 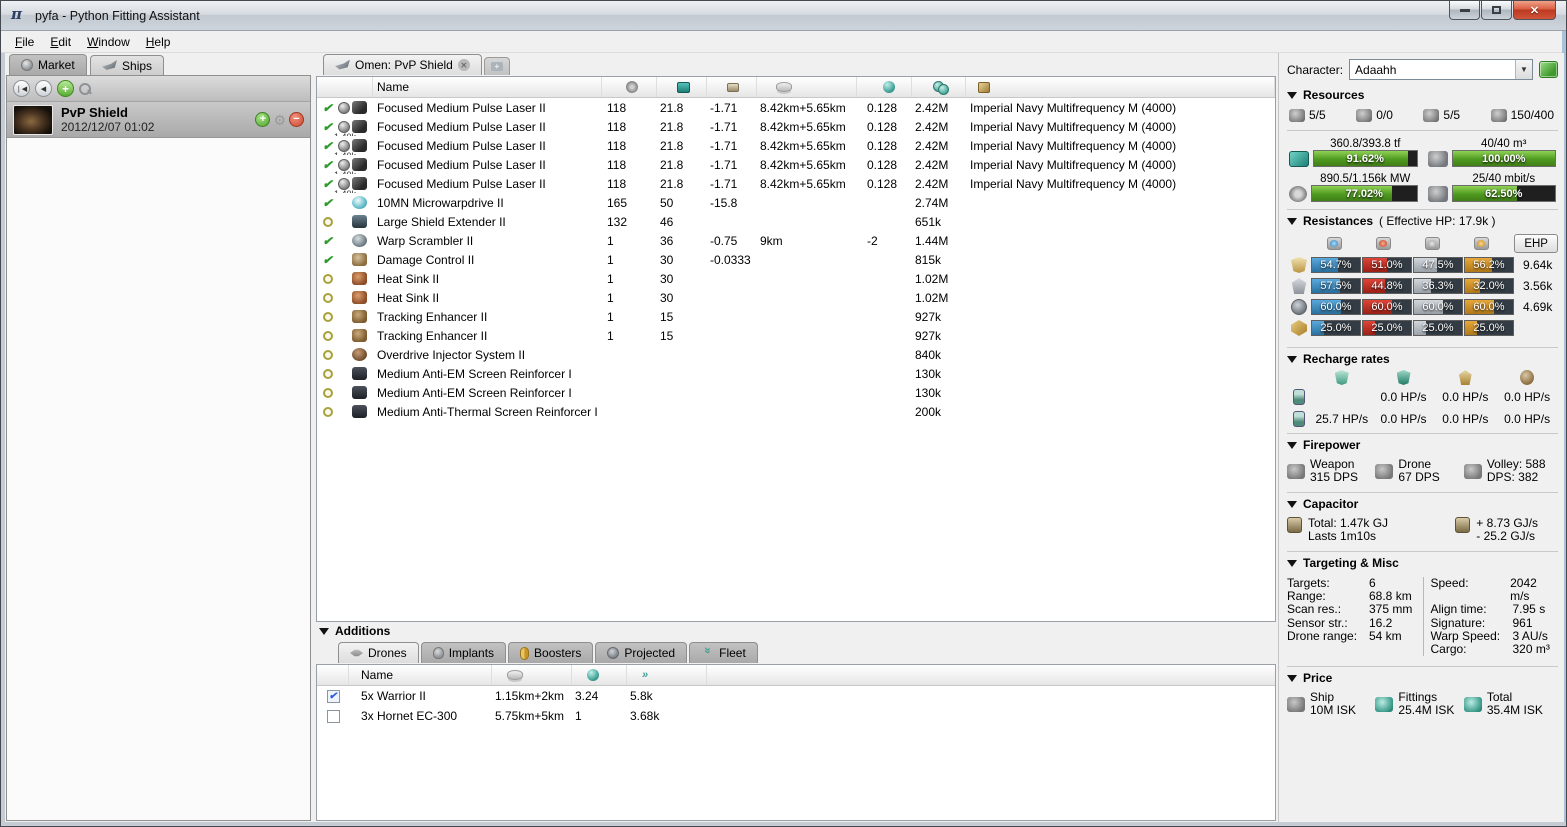 What do you see at coordinates (641, 652) in the screenshot?
I see `tab-projected: Projected` at bounding box center [641, 652].